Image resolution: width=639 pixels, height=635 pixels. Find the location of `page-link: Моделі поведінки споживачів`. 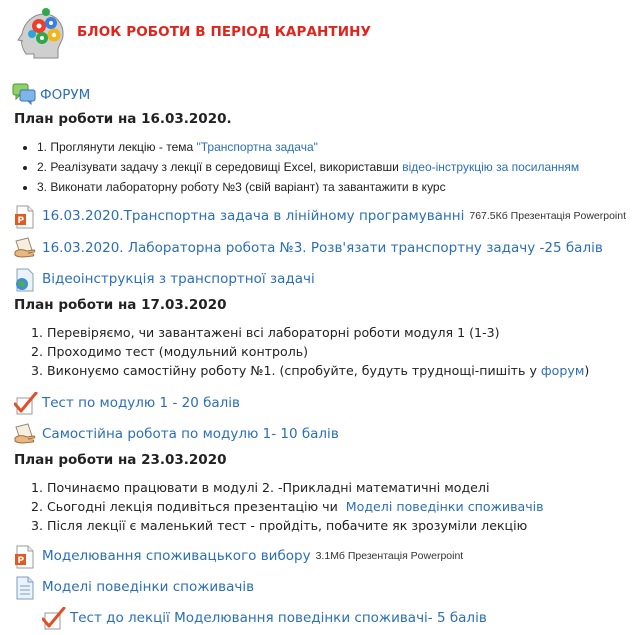

page-link: Моделі поведінки споживачів is located at coordinates (148, 587).